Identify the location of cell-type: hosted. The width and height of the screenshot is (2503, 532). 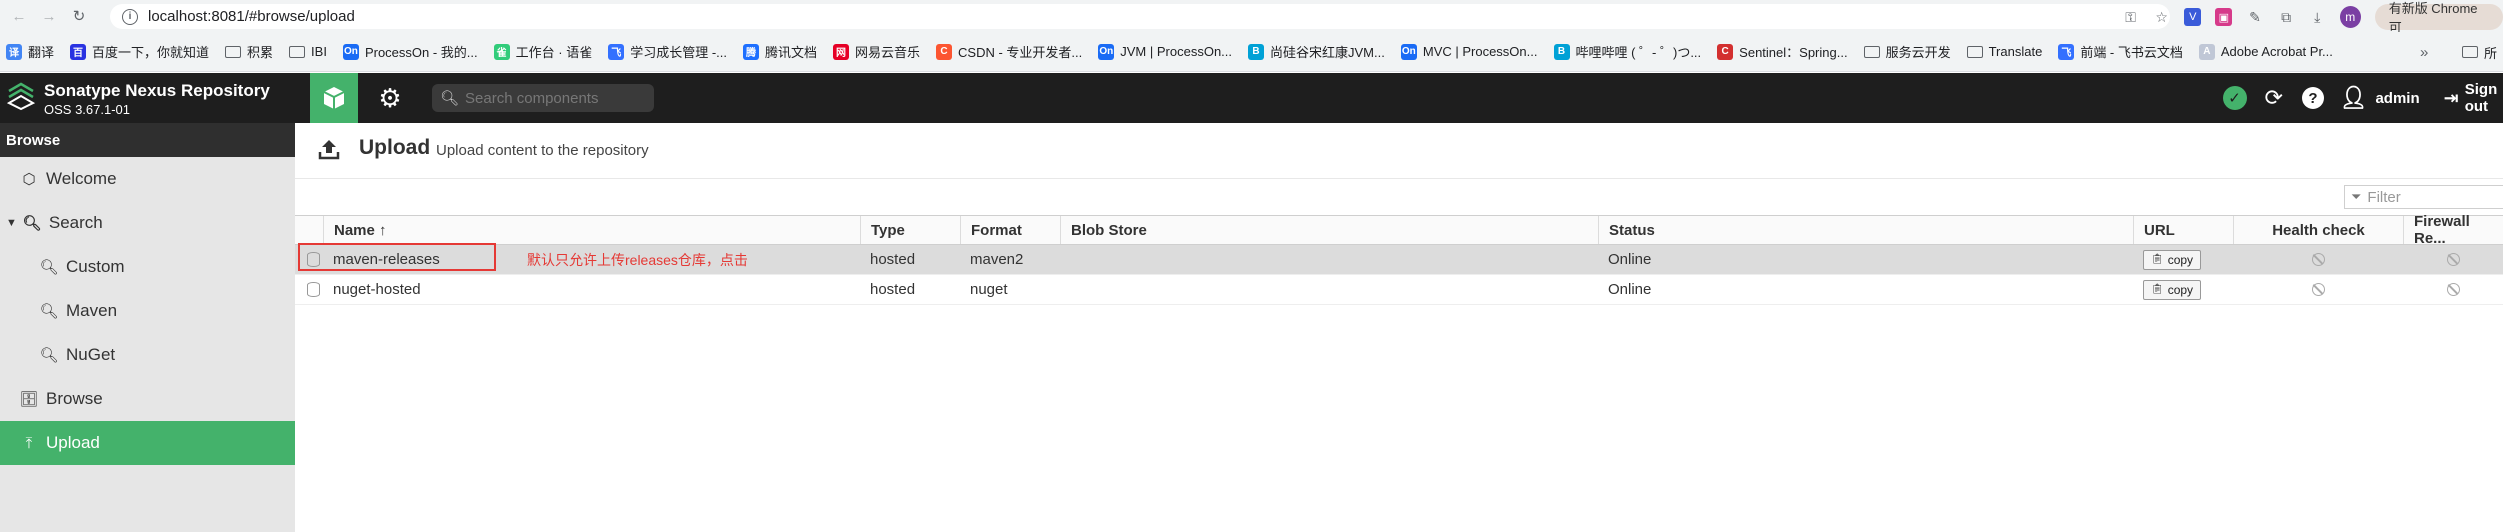
(893, 259).